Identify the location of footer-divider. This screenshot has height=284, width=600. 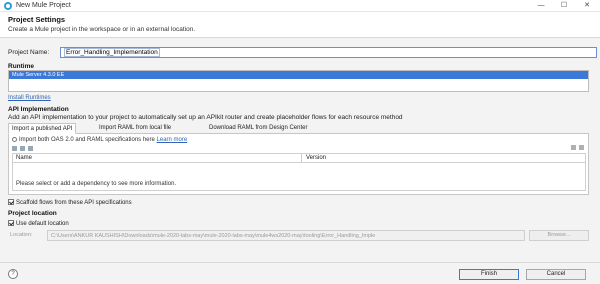
(300, 262).